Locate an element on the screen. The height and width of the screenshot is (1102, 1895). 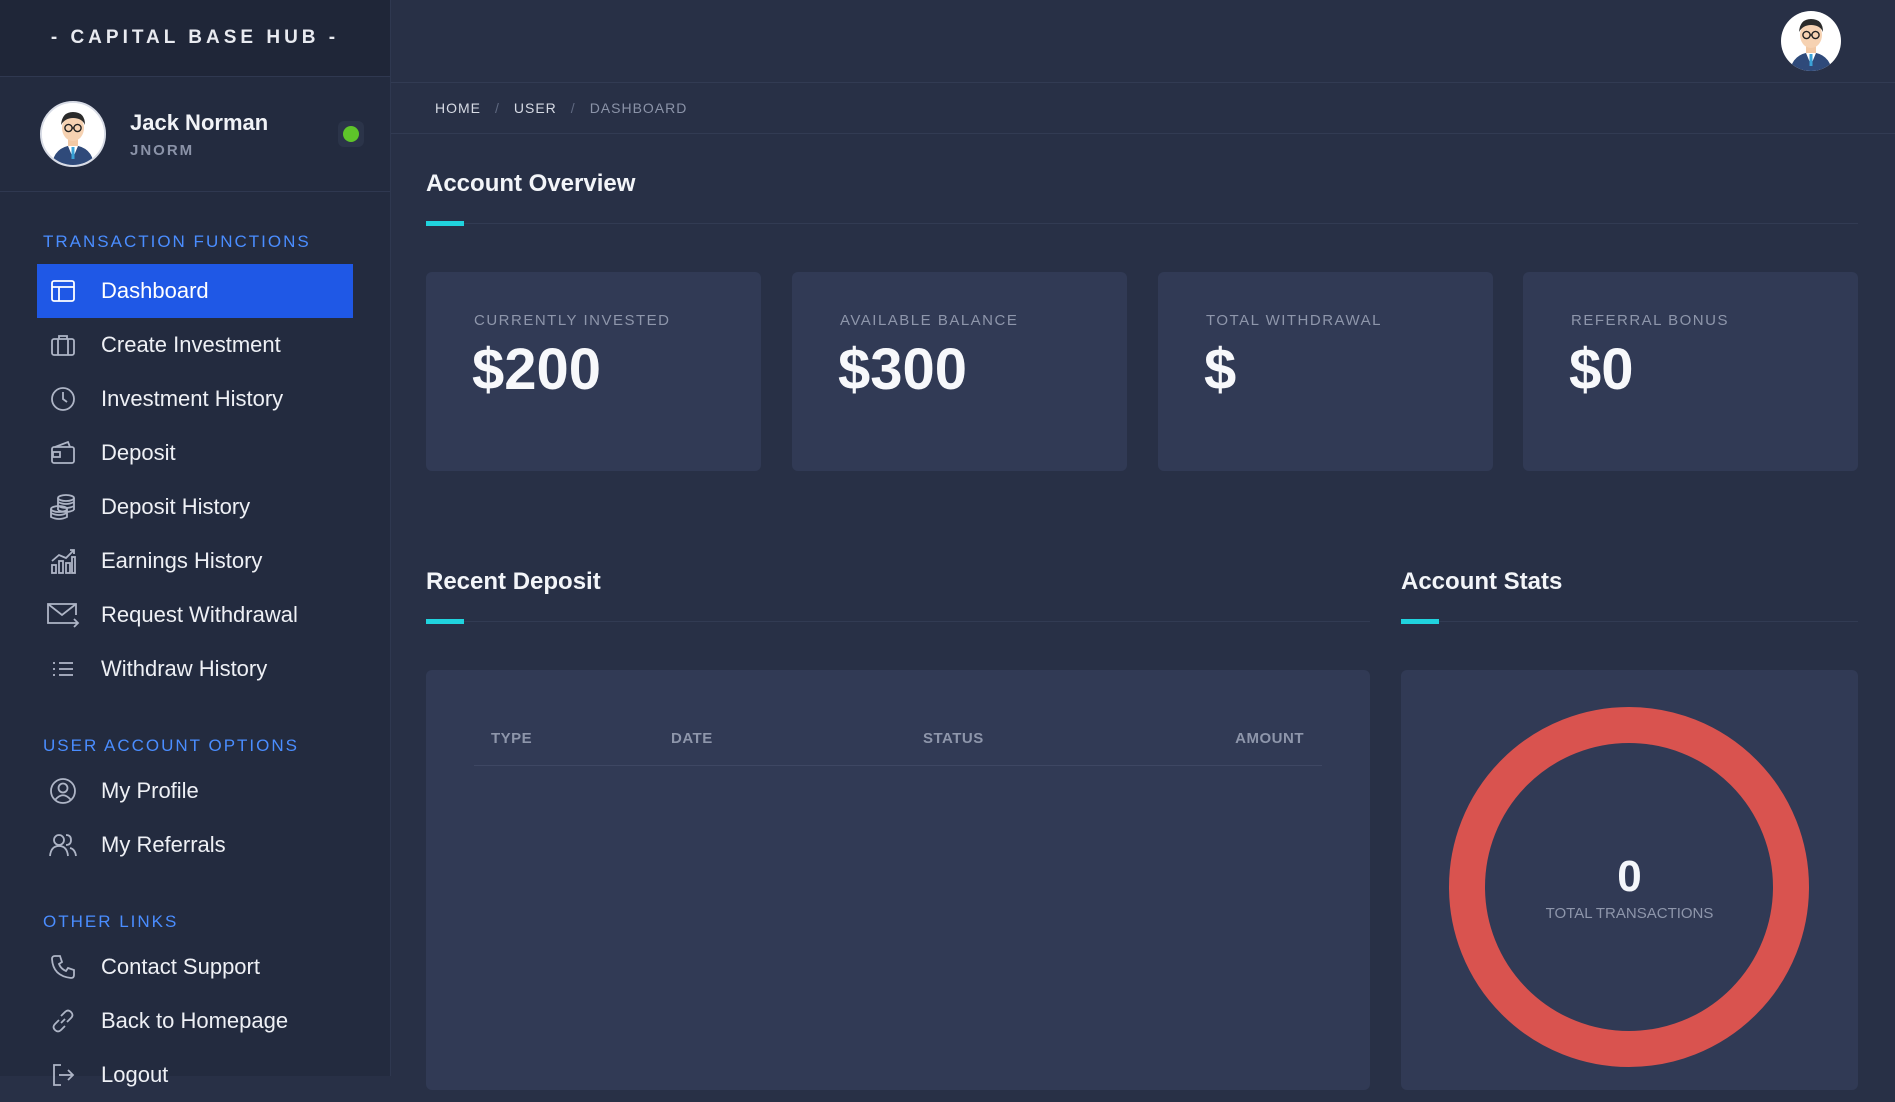
breadcrumb: HOME / USER / DASHBOARD is located at coordinates (1143, 108).